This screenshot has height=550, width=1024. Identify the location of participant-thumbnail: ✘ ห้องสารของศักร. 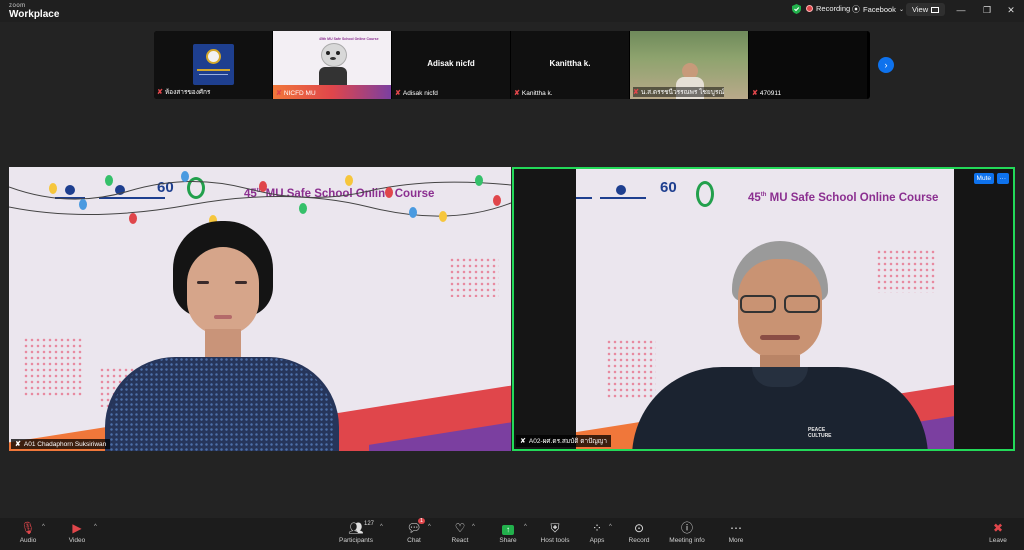
(213, 65).